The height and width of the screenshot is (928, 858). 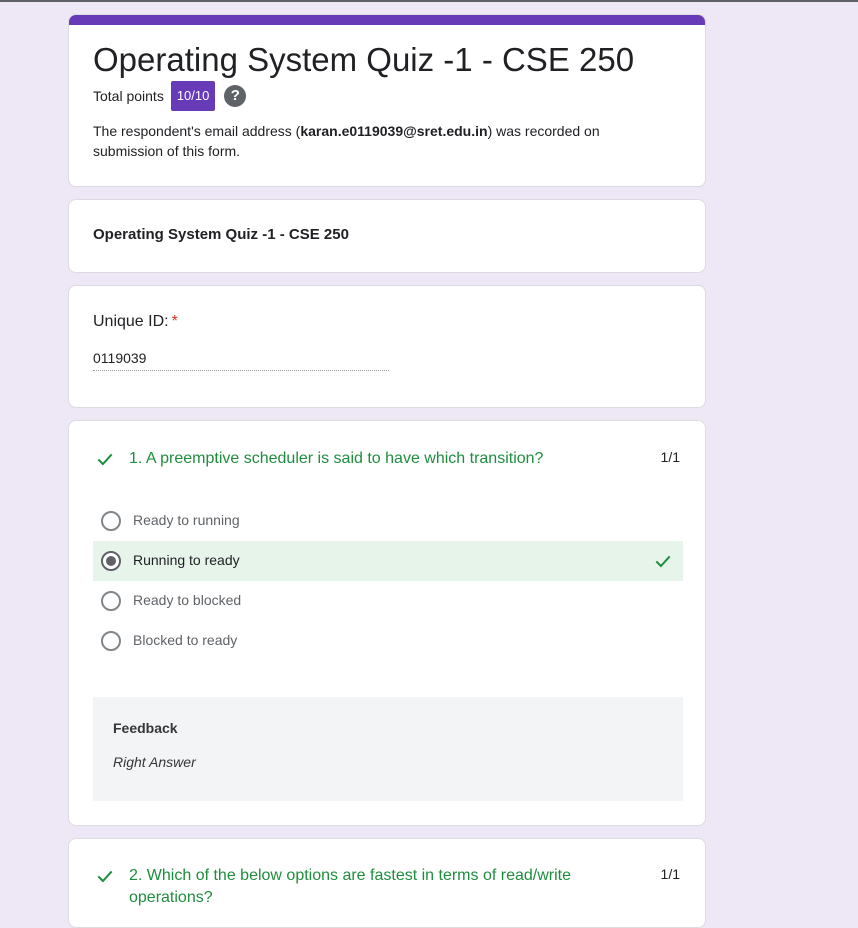 I want to click on option-label: Ready to running, so click(x=186, y=520).